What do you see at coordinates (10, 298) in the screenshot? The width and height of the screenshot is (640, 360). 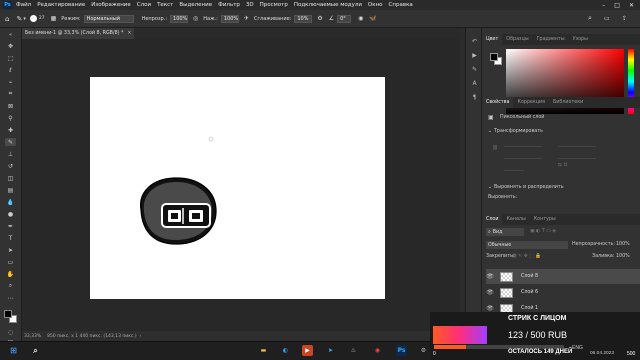 I see `more-tools-icon: ⋯` at bounding box center [10, 298].